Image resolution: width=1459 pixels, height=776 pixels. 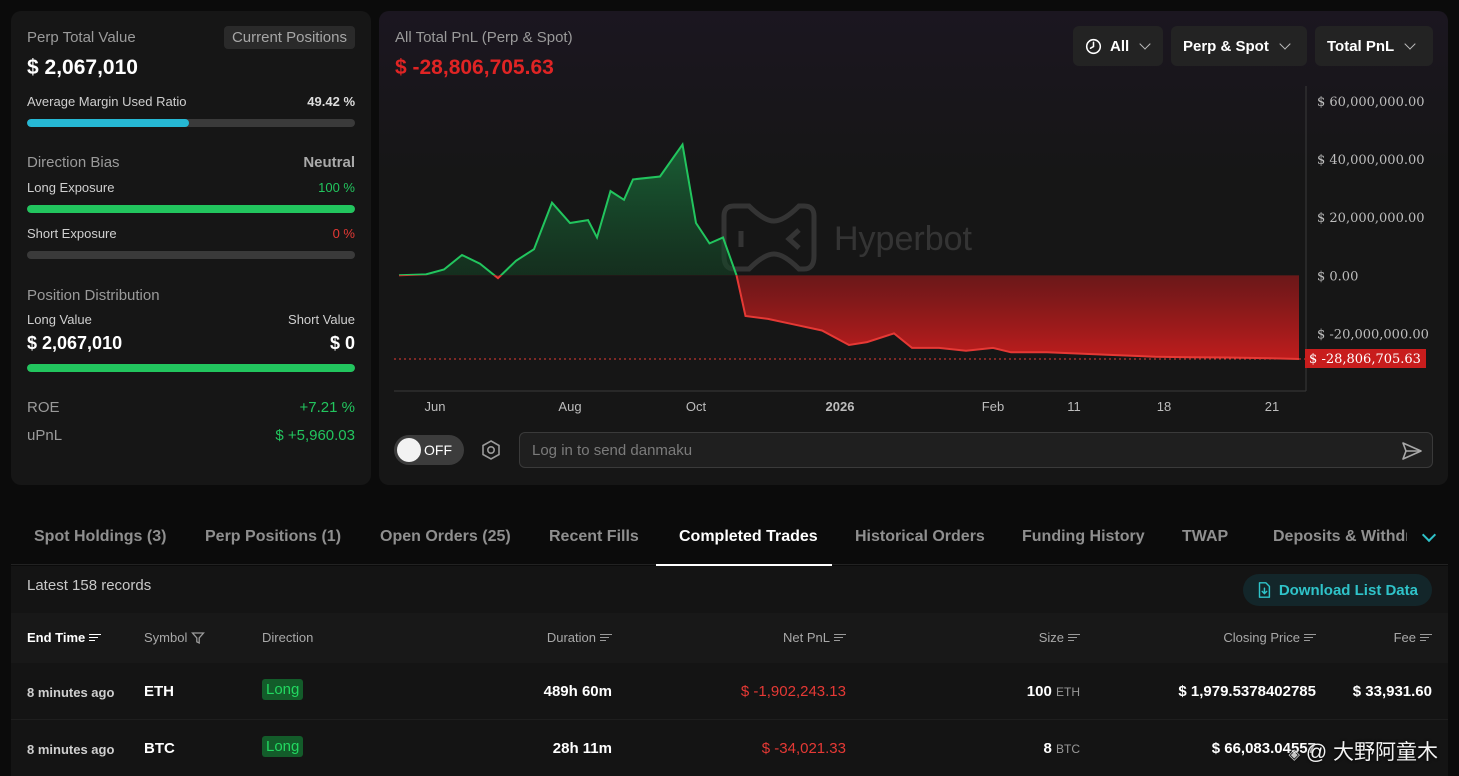 I want to click on col-size: Size, so click(x=1059, y=637).